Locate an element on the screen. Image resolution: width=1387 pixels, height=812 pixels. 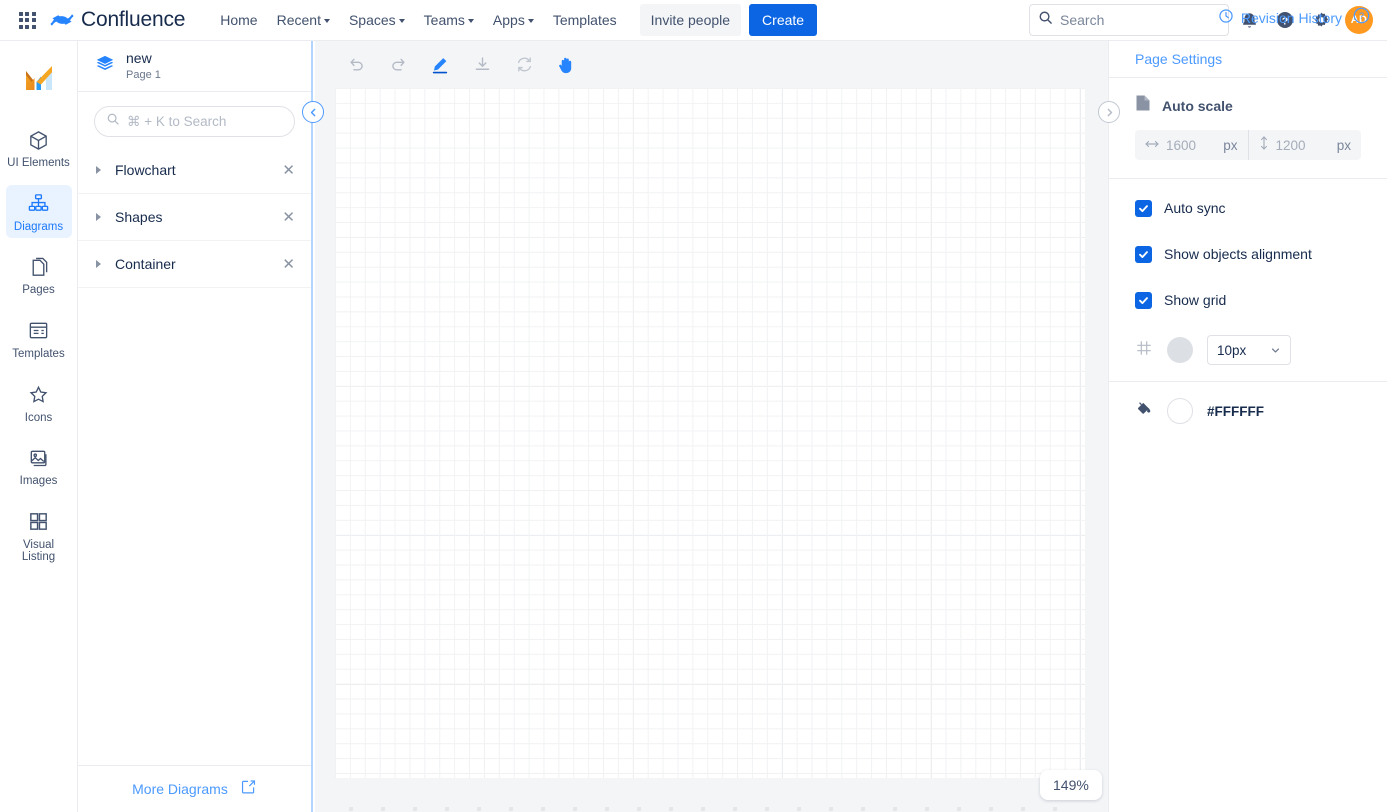
nav-item-spaces: Spaces is located at coordinates (377, 20).